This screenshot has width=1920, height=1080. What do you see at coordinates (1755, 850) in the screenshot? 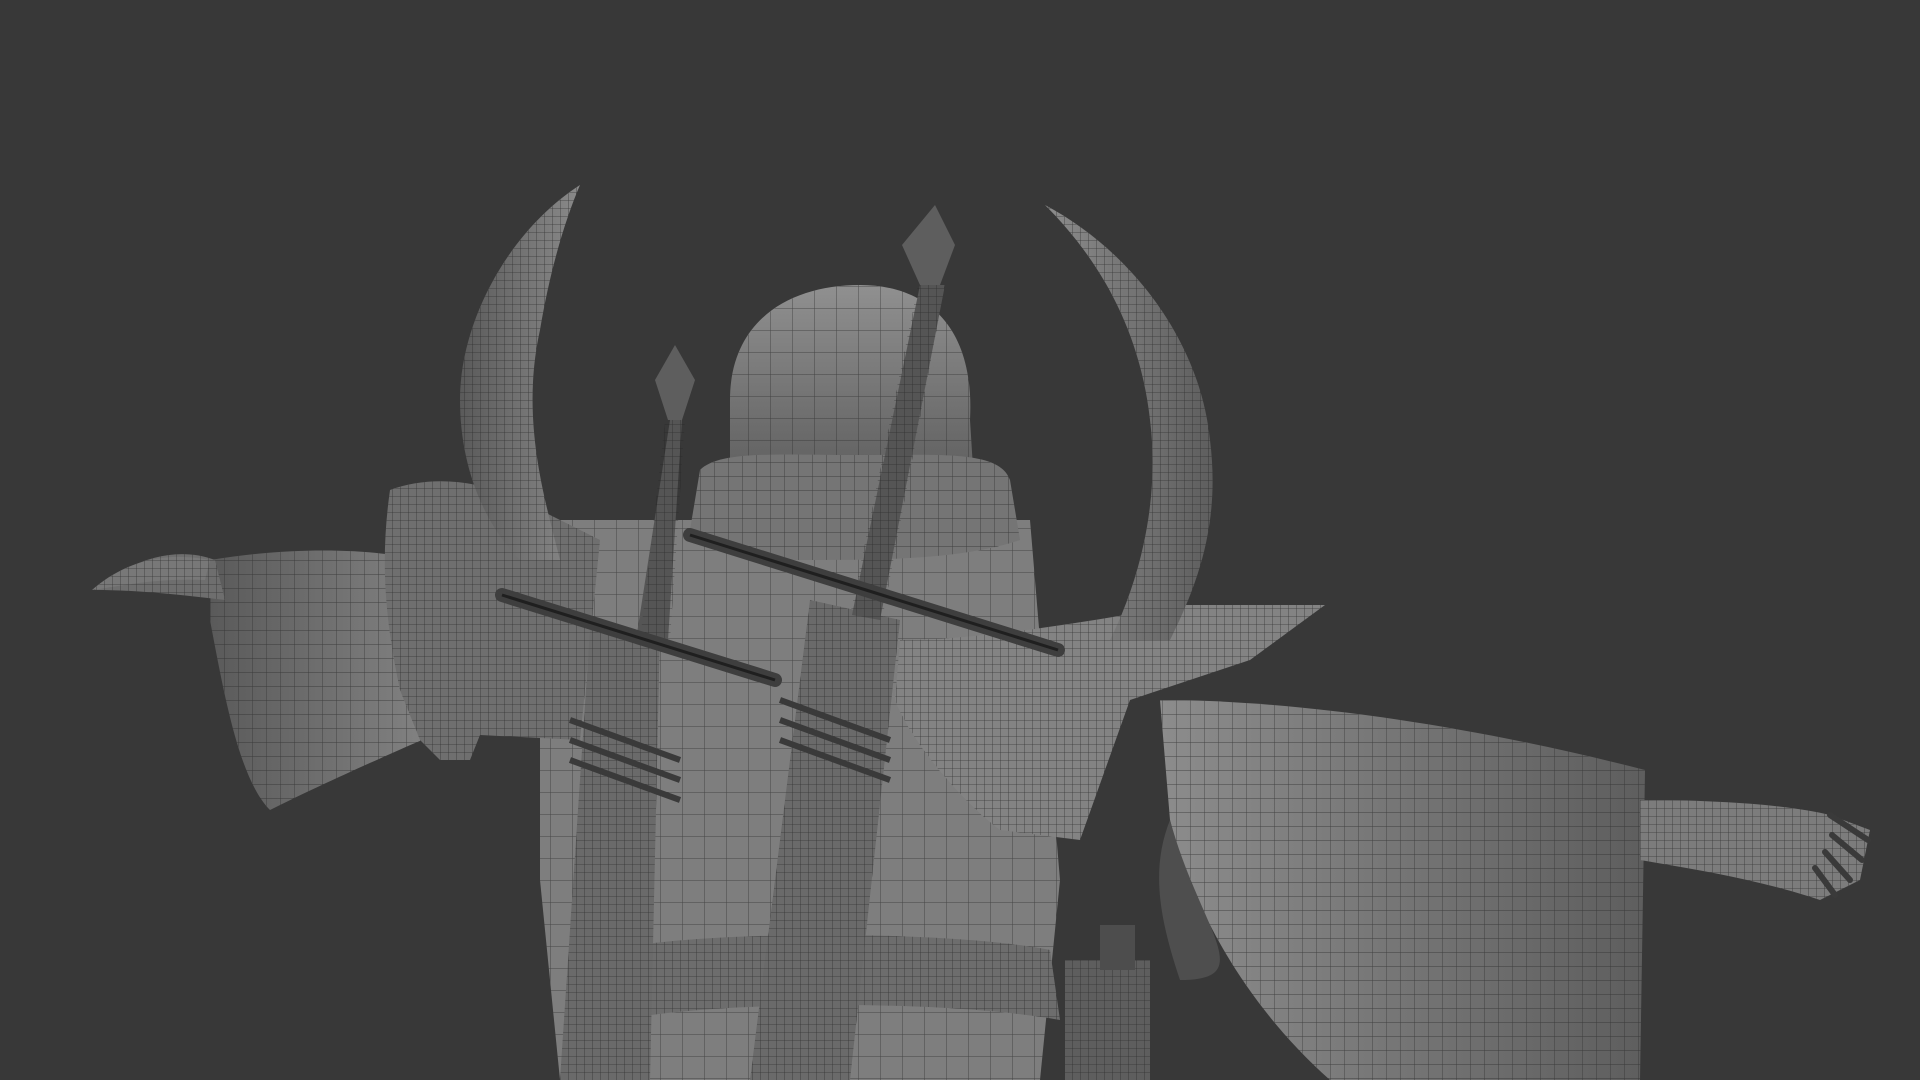
I see `right-hand` at bounding box center [1755, 850].